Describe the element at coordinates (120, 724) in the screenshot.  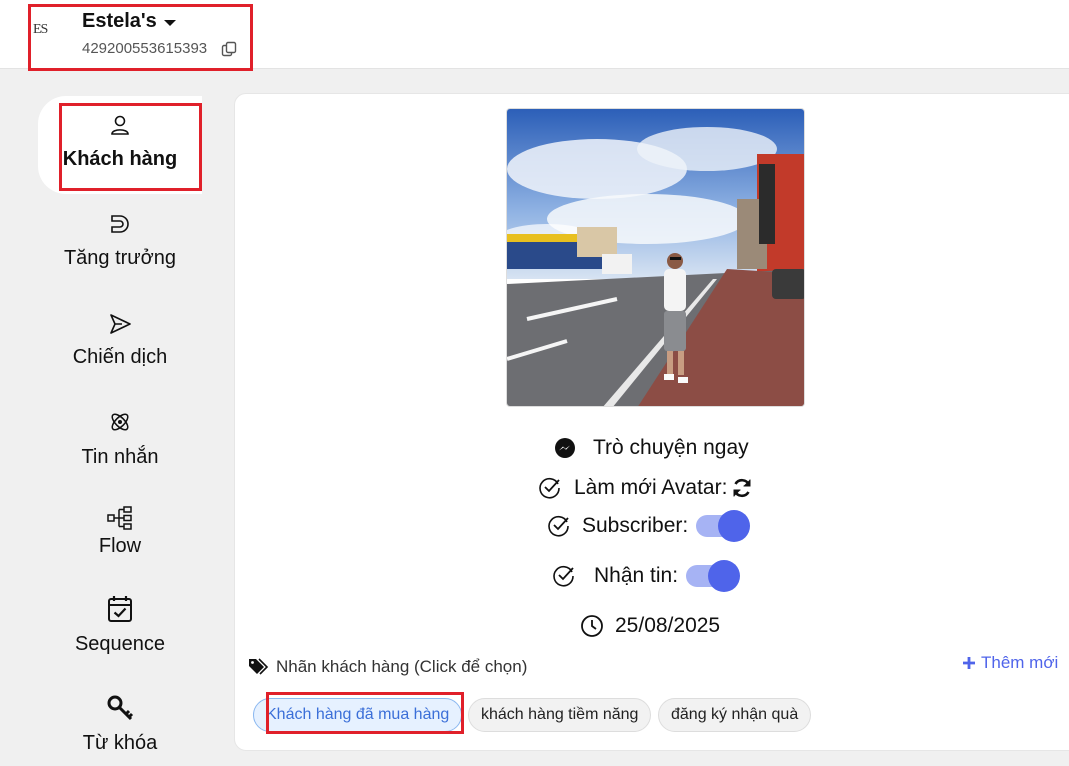
I see `sidebar-item-keywords: Từ khóa` at that location.